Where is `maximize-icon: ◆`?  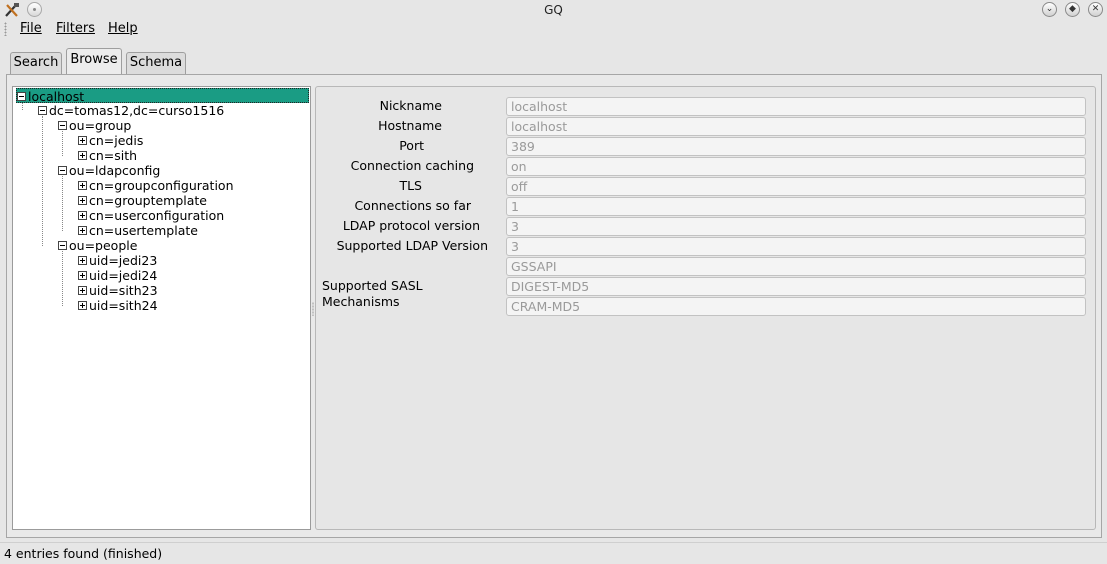 maximize-icon: ◆ is located at coordinates (1072, 9).